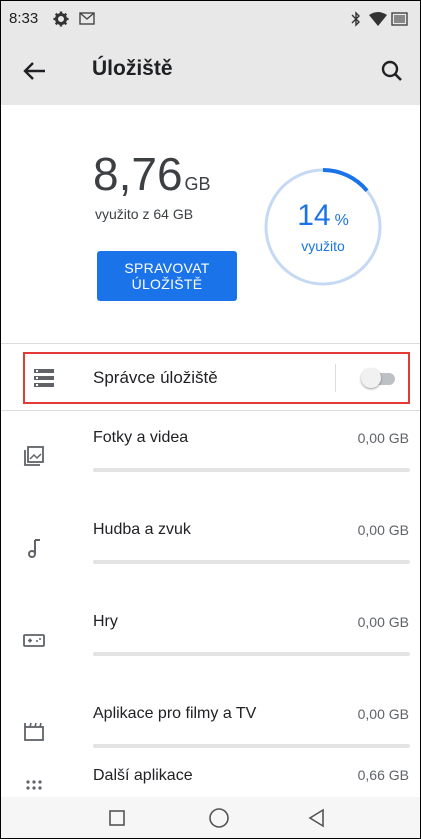 This screenshot has width=421, height=839. I want to click on movie-icon, so click(34, 731).